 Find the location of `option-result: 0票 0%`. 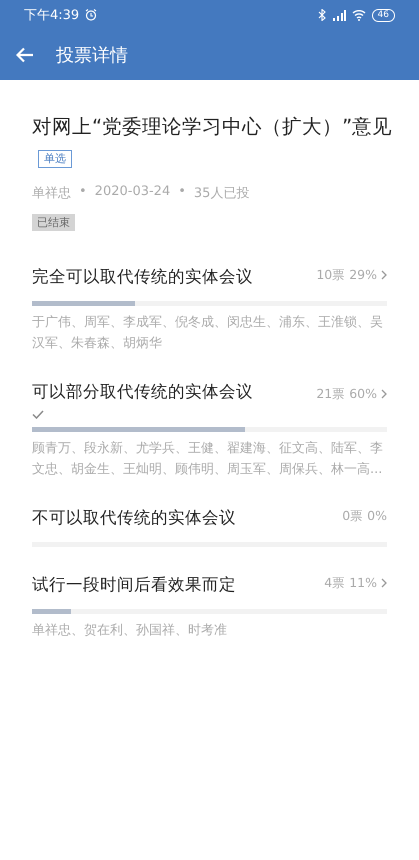

option-result: 0票 0% is located at coordinates (364, 516).